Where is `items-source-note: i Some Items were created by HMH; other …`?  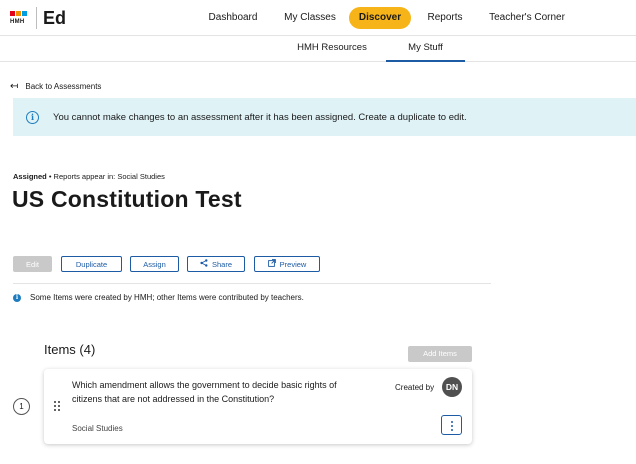 items-source-note: i Some Items were created by HMH; other … is located at coordinates (158, 297).